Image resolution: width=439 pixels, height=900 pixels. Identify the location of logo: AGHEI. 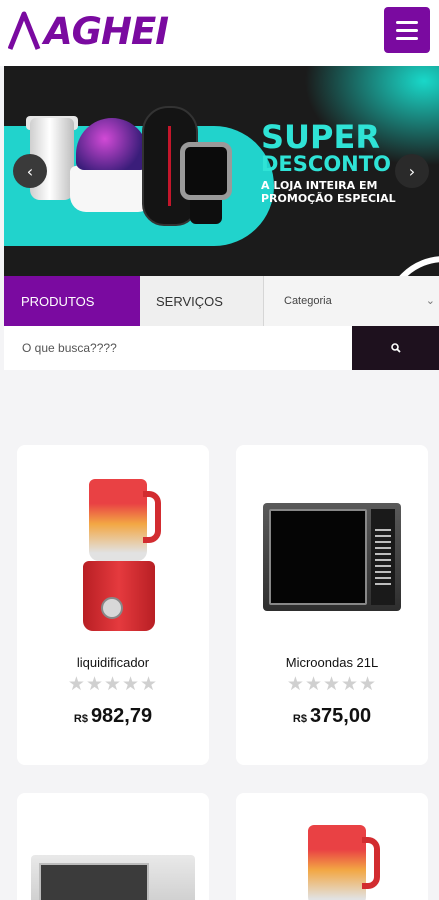
(88, 31).